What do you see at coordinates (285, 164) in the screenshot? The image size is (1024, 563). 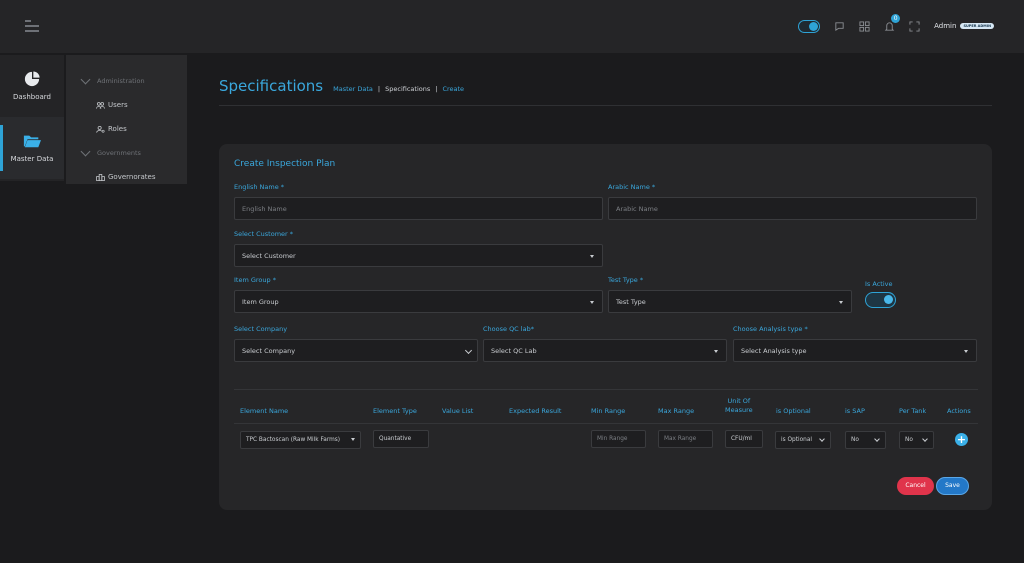 I see `card-title: Create Inspection Plan` at bounding box center [285, 164].